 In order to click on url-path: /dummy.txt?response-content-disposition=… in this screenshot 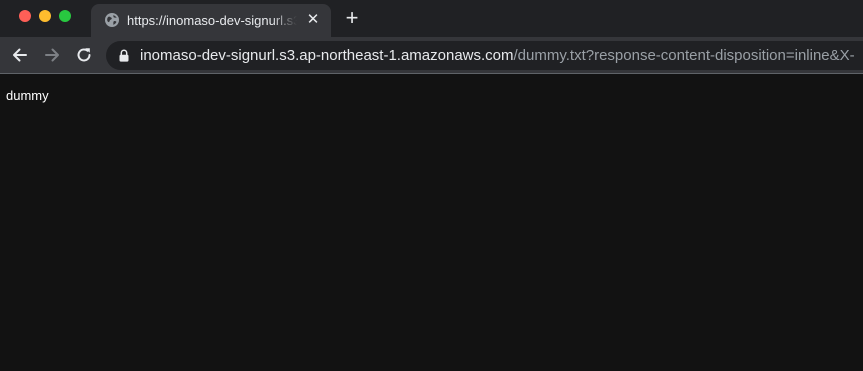, I will do `click(684, 55)`.